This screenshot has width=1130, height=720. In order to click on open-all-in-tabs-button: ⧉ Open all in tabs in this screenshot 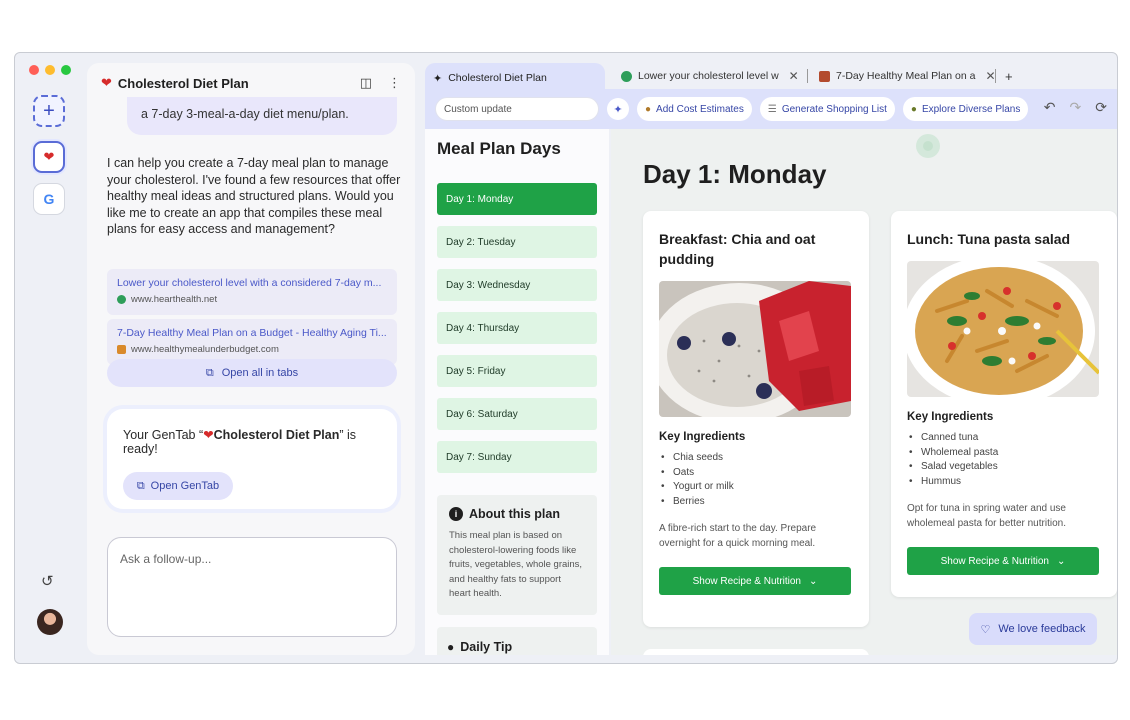, I will do `click(252, 373)`.